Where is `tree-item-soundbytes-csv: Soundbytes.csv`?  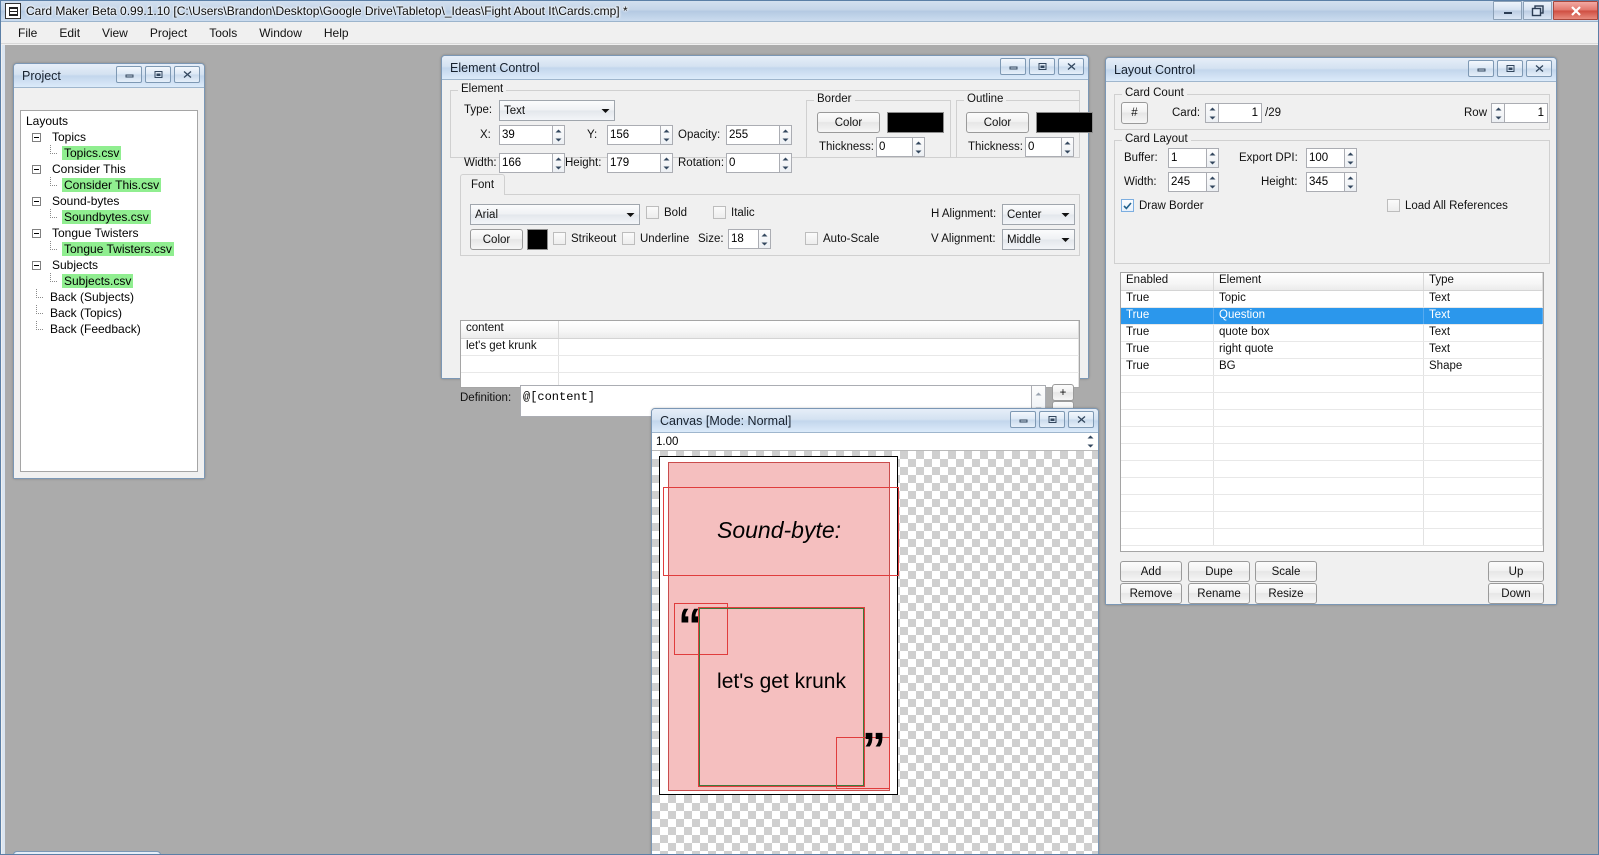
tree-item-soundbytes-csv: Soundbytes.csv is located at coordinates (110, 217).